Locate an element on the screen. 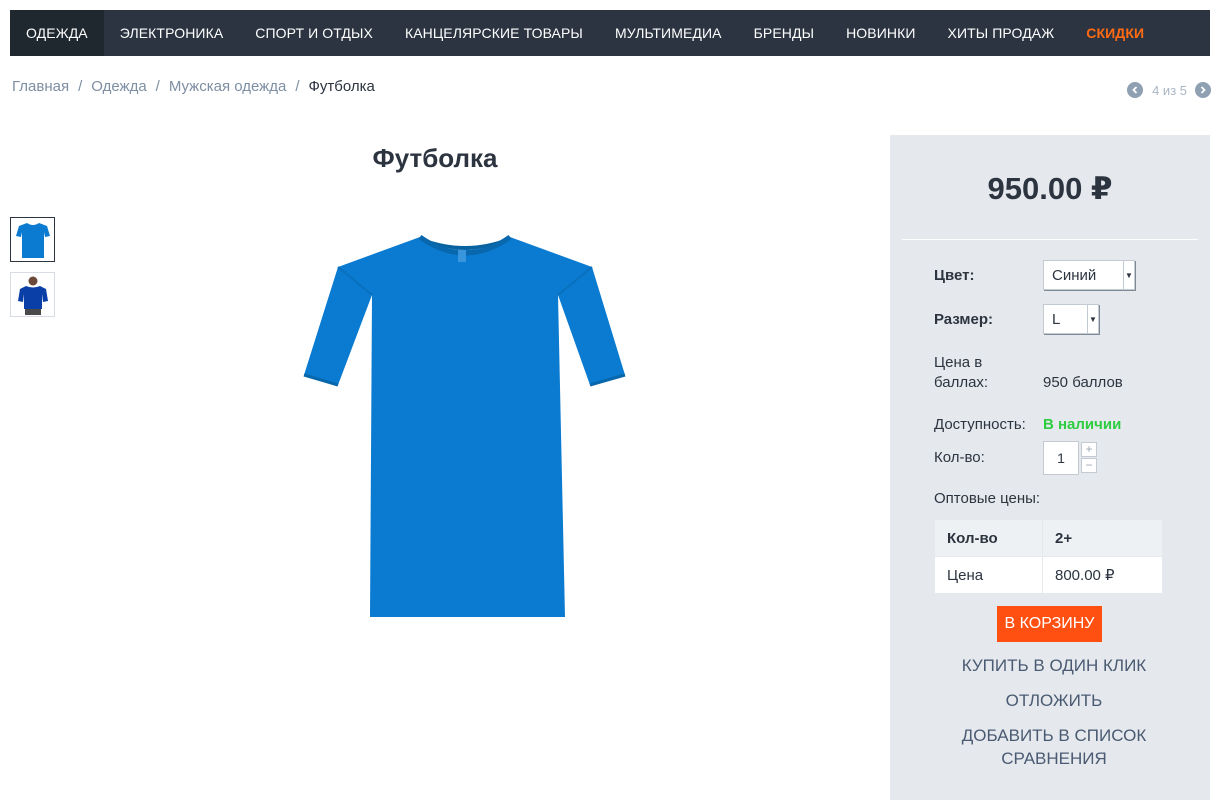 Image resolution: width=1220 pixels, height=810 pixels. buy-one-click-link: КУПИТЬ В ОДИН КЛИК is located at coordinates (1054, 665).